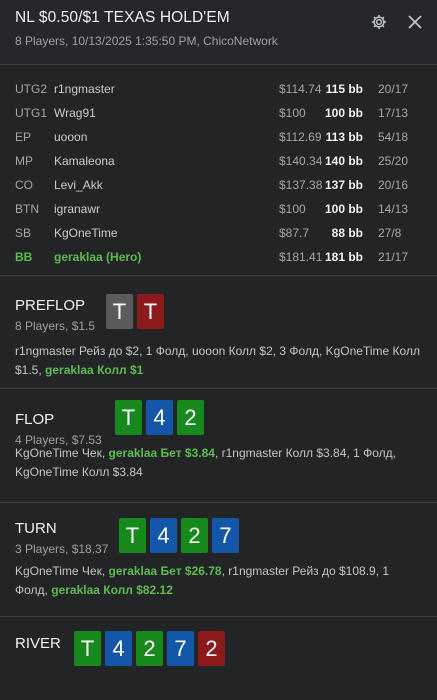 The image size is (437, 700). Describe the element at coordinates (98, 257) in the screenshot. I see `player-name: geraklaa (Hero)` at that location.